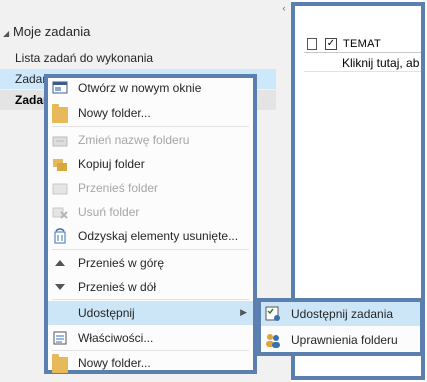 The width and height of the screenshot is (427, 382). Describe the element at coordinates (8, 33) in the screenshot. I see `expand-arrow-icon: ◢` at that location.